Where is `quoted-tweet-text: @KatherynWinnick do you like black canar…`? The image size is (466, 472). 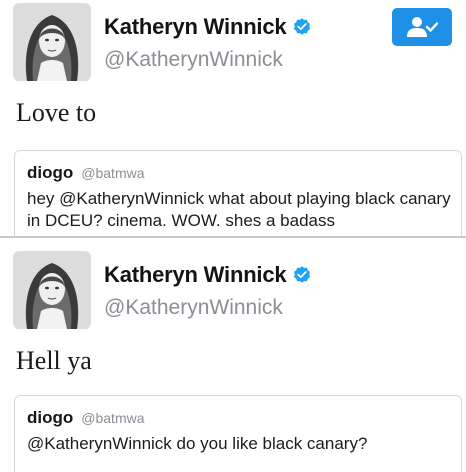 quoted-tweet-text: @KatherynWinnick do you like black canar… is located at coordinates (197, 443).